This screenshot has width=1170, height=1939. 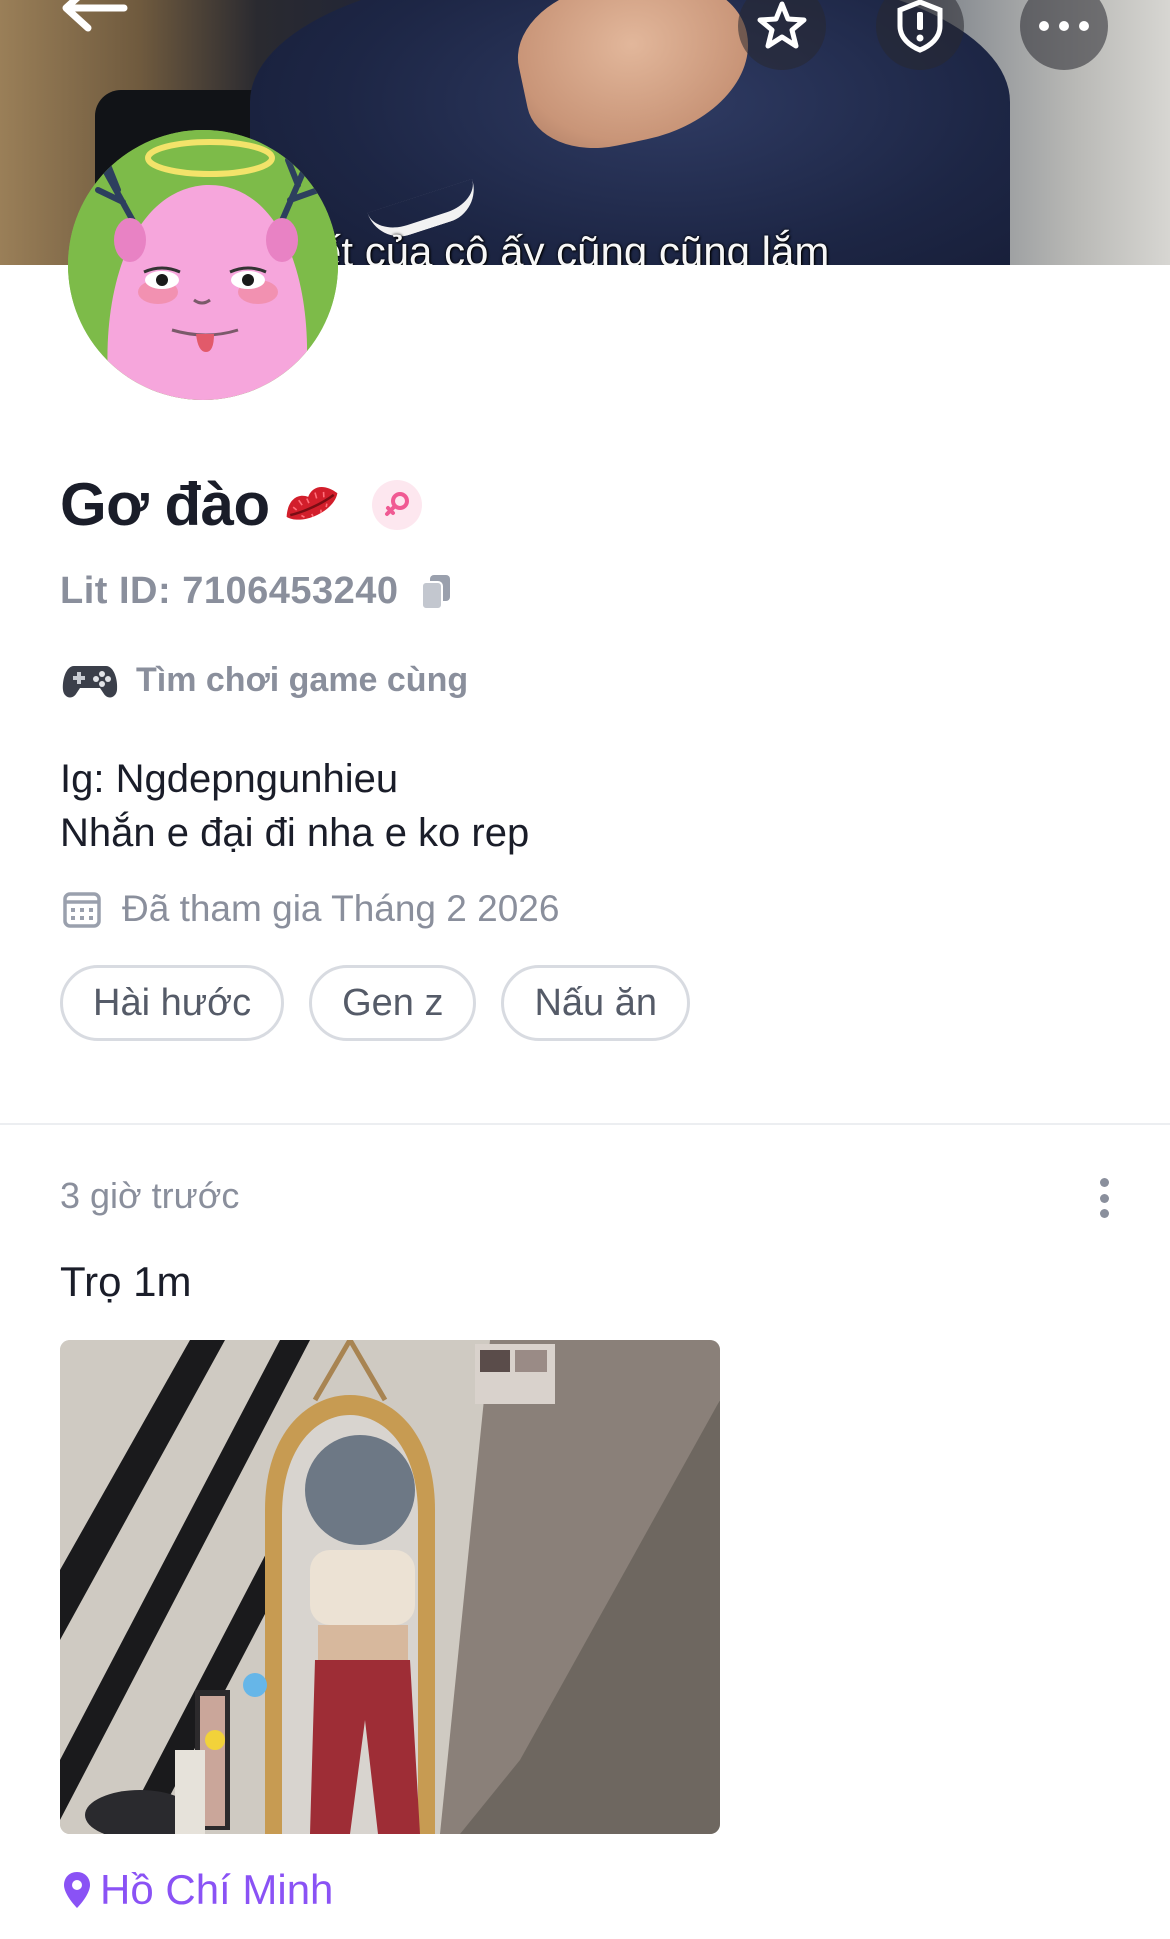 What do you see at coordinates (82, 910) in the screenshot?
I see `calendar-icon` at bounding box center [82, 910].